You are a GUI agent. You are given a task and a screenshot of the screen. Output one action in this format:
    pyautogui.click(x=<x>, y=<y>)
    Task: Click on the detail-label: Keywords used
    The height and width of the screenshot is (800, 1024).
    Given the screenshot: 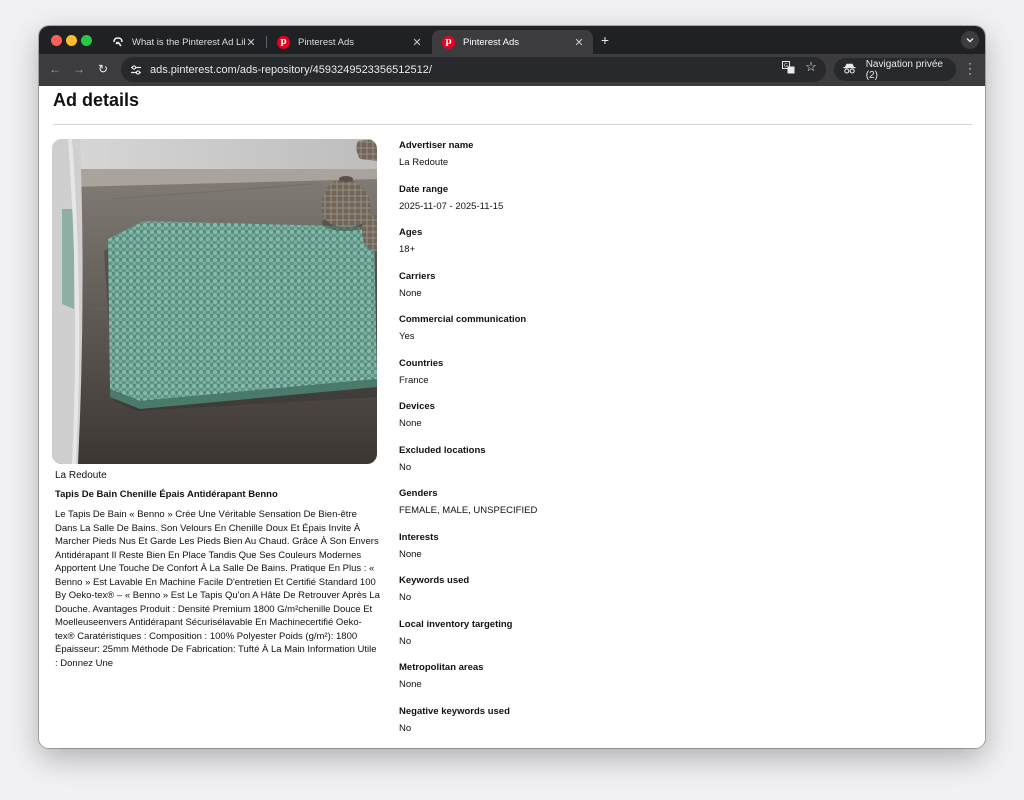 What is the action you would take?
    pyautogui.click(x=434, y=580)
    